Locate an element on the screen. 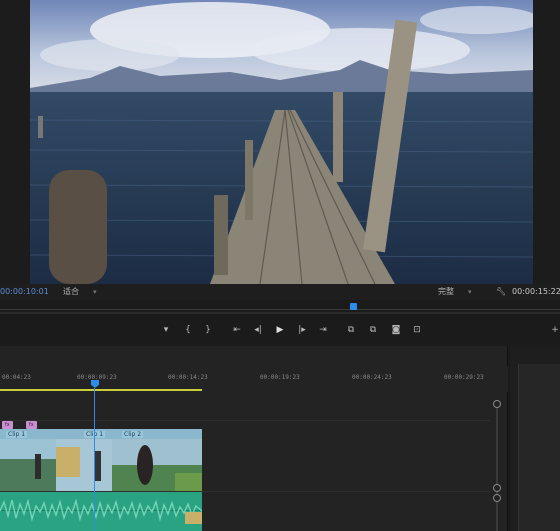  audio-clip is located at coordinates (101, 511).